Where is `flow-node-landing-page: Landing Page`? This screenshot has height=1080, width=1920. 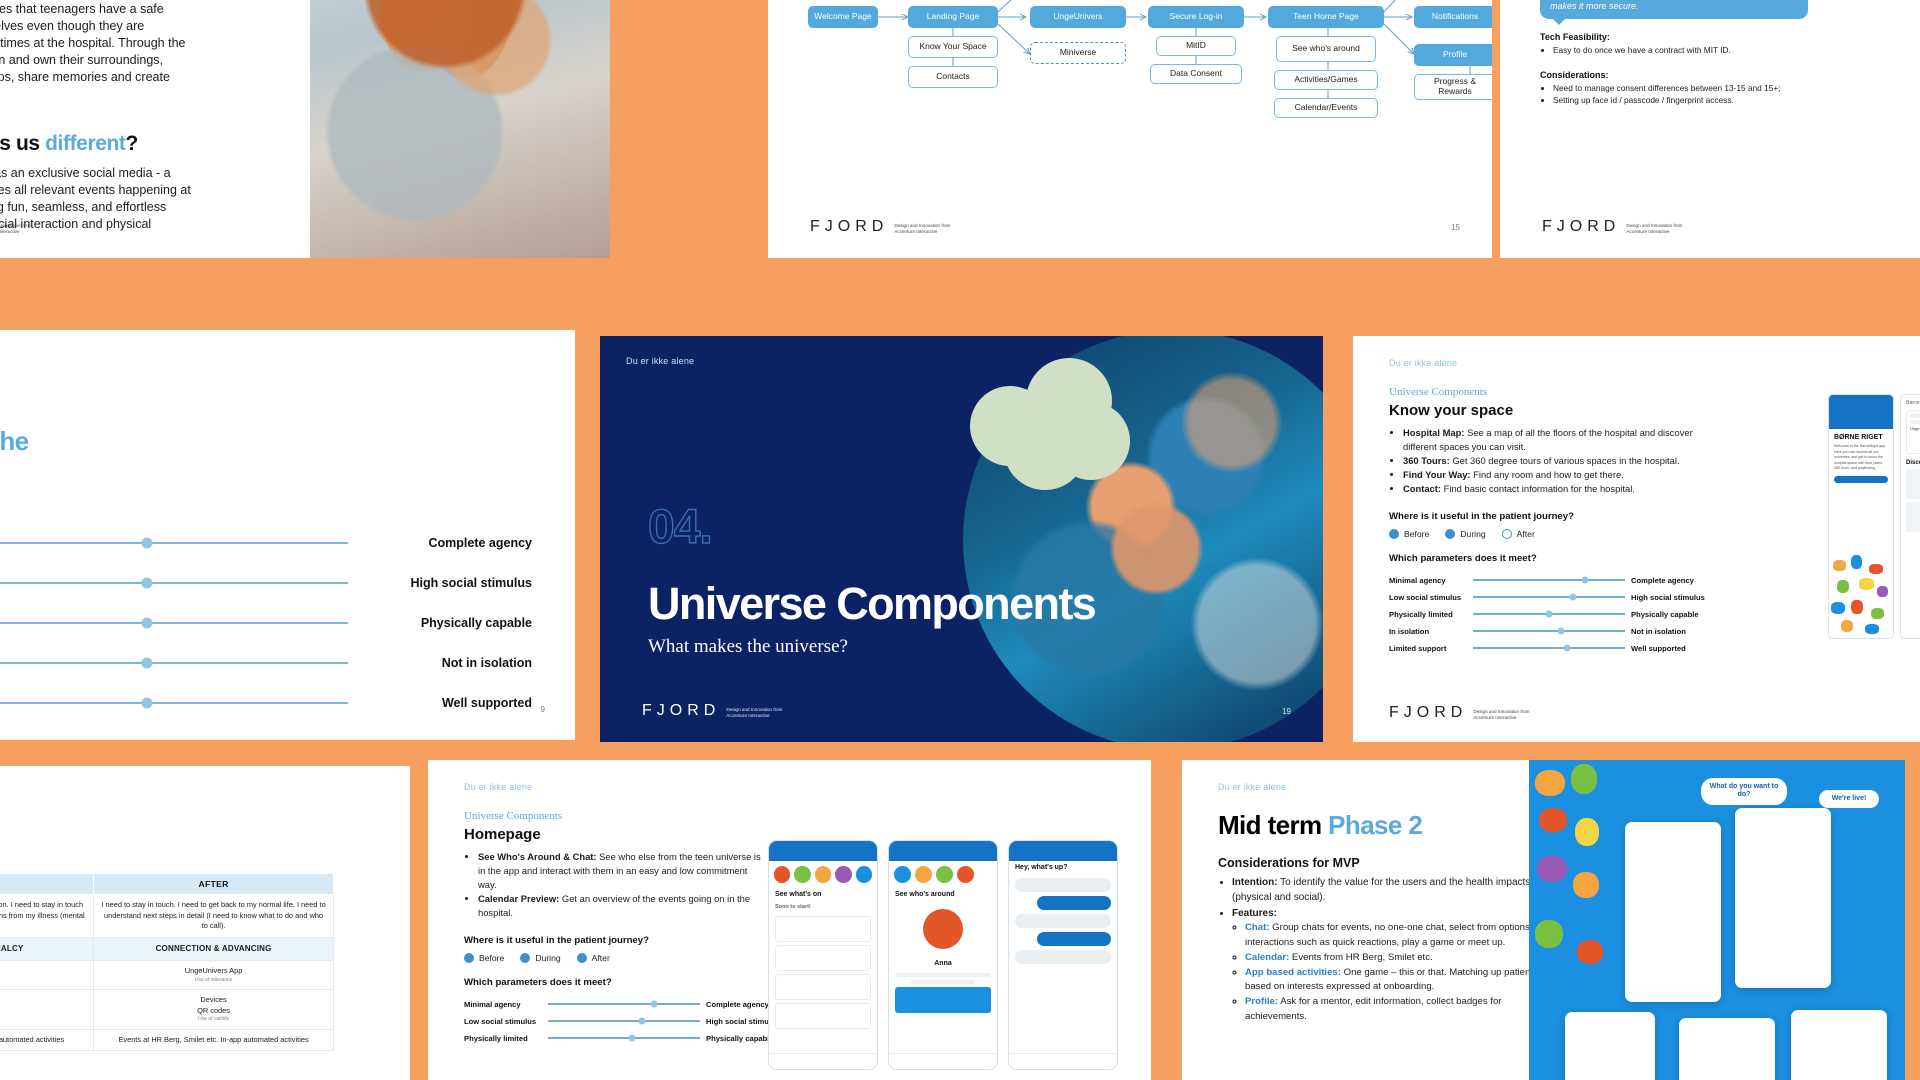 flow-node-landing-page: Landing Page is located at coordinates (953, 17).